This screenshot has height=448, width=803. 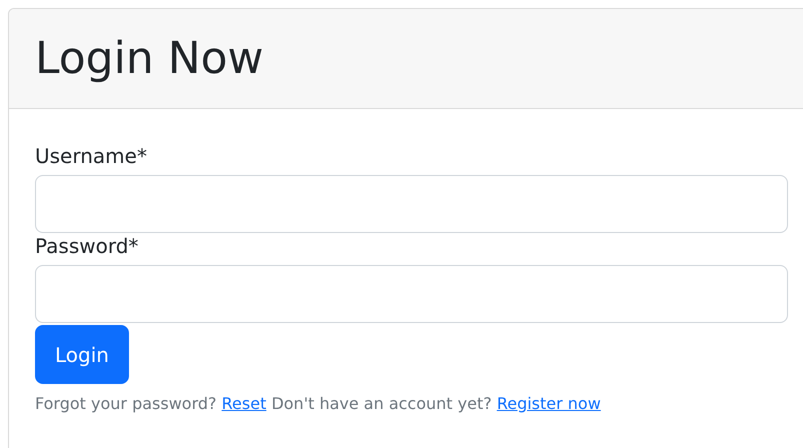 What do you see at coordinates (318, 404) in the screenshot?
I see `footer-text: Forgot your password? Reset Don't have an account yet? Register now` at bounding box center [318, 404].